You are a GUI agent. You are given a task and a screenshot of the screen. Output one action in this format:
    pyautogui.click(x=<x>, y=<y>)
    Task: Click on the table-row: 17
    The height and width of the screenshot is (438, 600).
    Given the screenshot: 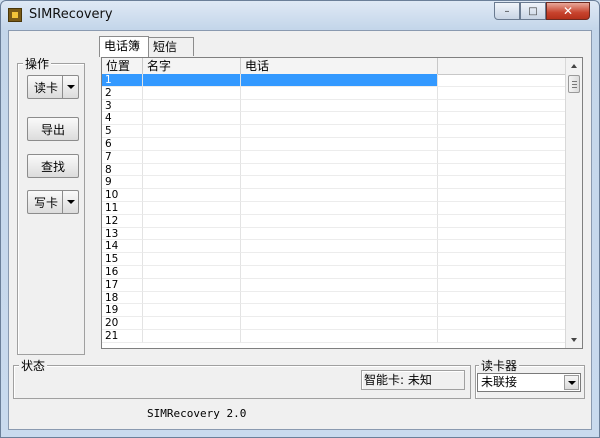 What is the action you would take?
    pyautogui.click(x=334, y=285)
    